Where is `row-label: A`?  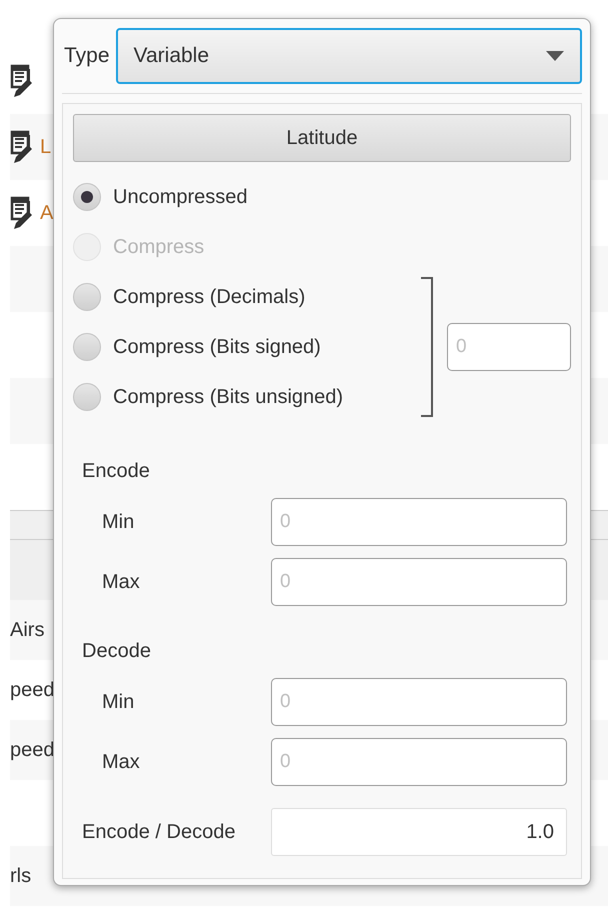
row-label: A is located at coordinates (47, 213).